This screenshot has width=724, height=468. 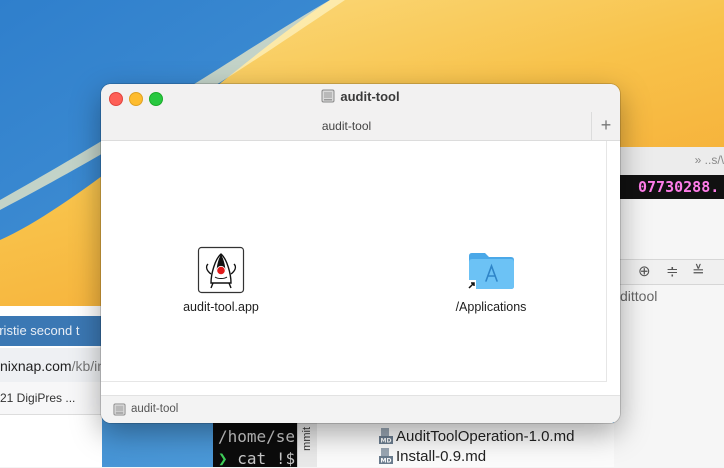 I want to click on commit-hash-label: 07730288., so click(x=672, y=187).